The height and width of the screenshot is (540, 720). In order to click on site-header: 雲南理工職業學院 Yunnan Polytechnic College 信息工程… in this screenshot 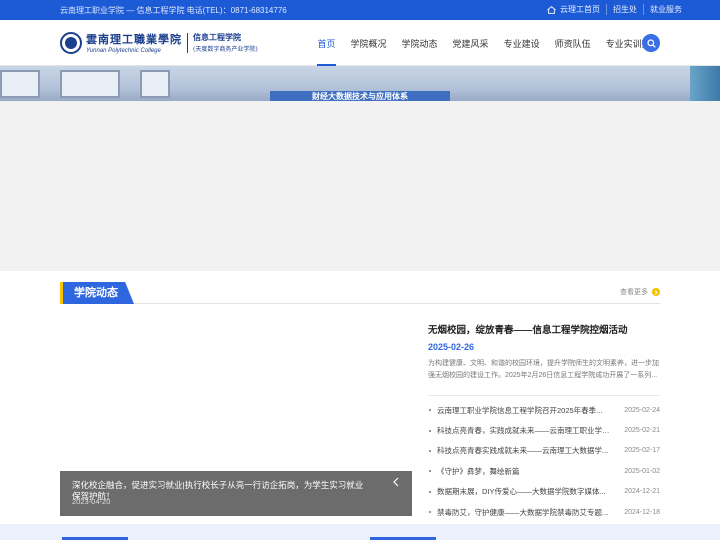, I will do `click(360, 43)`.